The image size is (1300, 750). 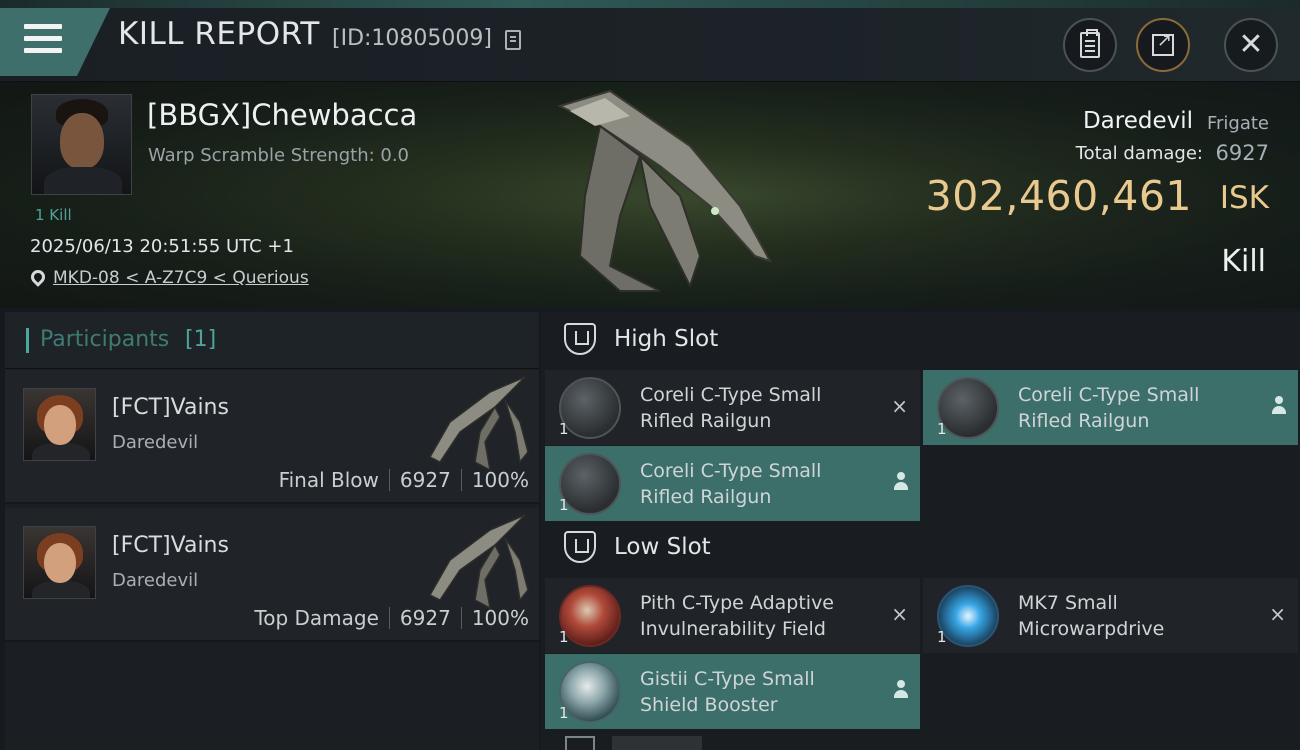 What do you see at coordinates (201, 339) in the screenshot?
I see `participants-count: [1]` at bounding box center [201, 339].